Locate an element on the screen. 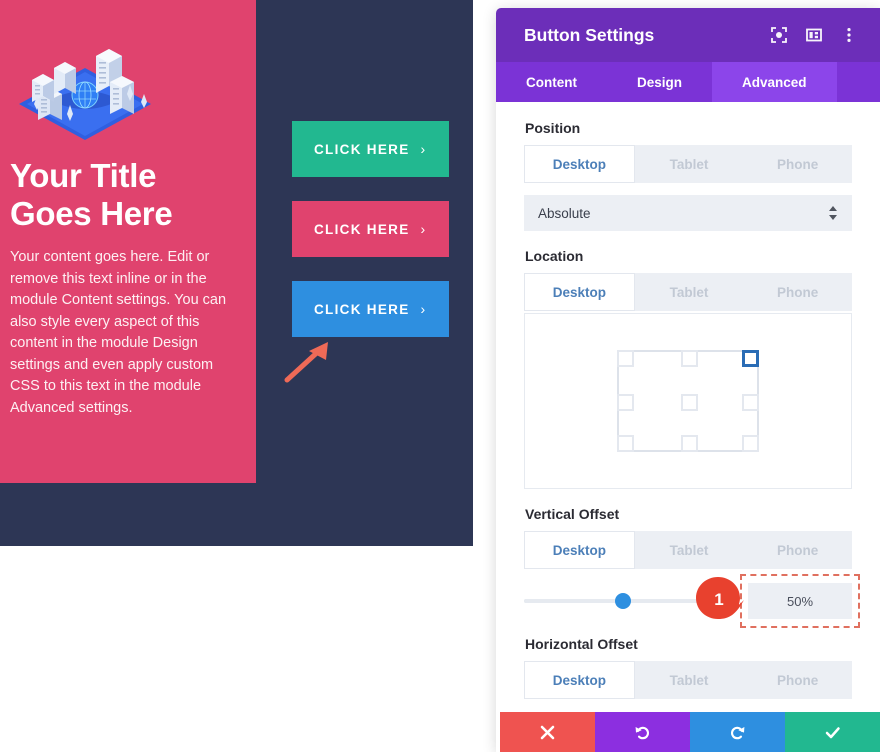  position-select: Absolute is located at coordinates (688, 213).